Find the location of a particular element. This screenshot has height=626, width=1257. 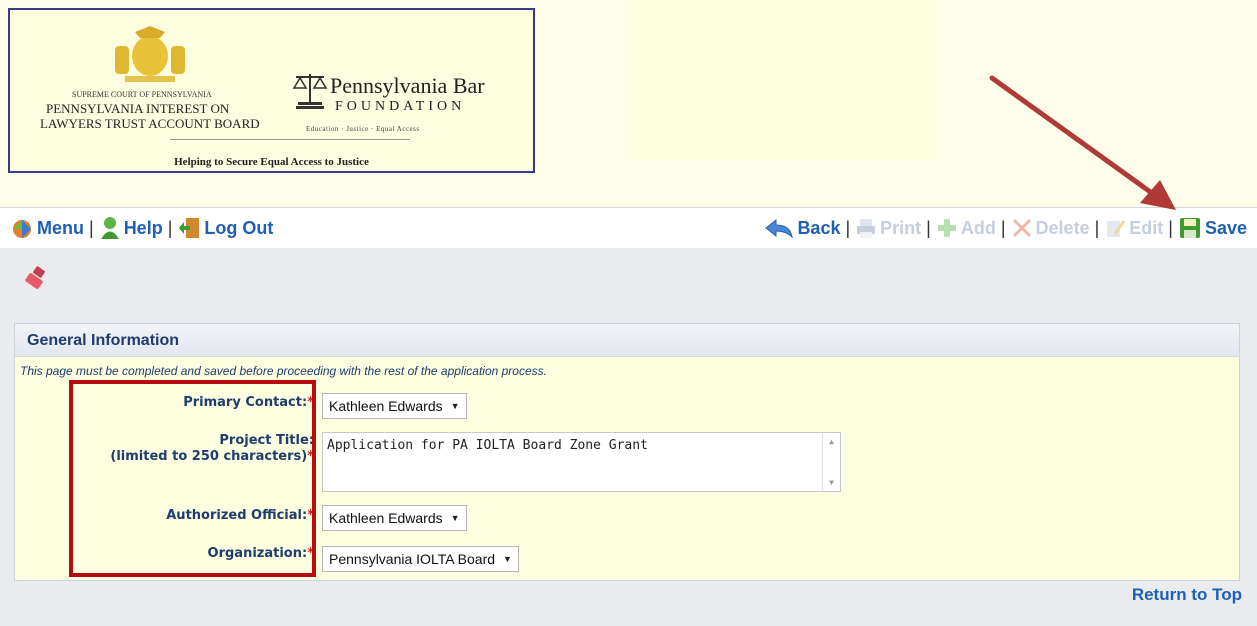

help-button: Help is located at coordinates (131, 228).